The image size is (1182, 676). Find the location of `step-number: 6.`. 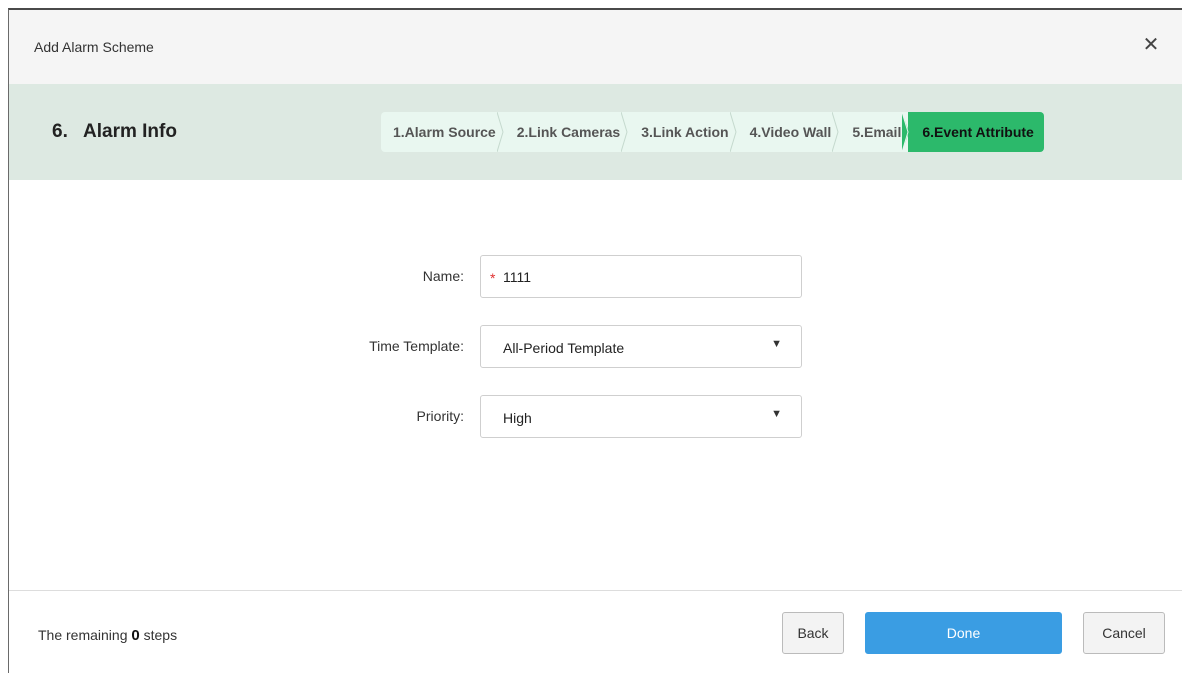

step-number: 6. is located at coordinates (60, 131).